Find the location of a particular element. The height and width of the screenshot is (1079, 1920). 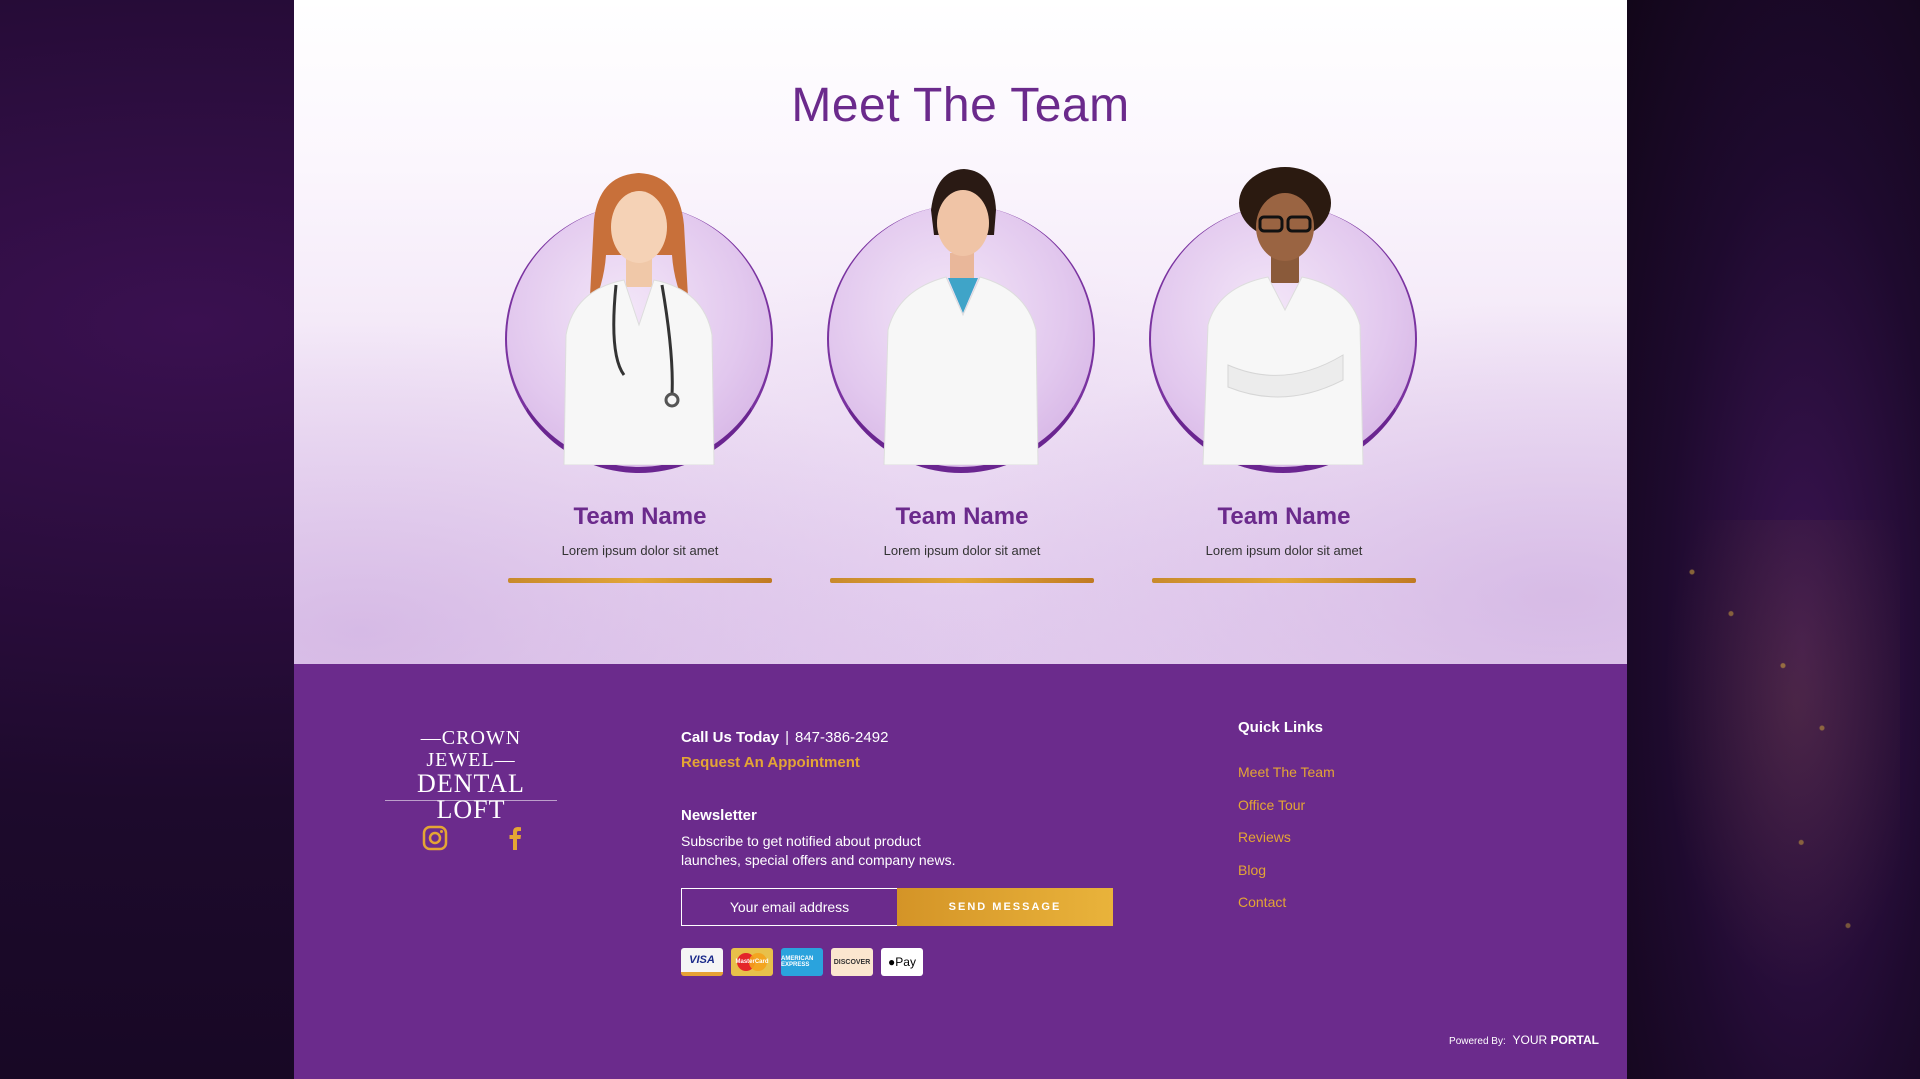

send-message-button: SEND MESSAGE is located at coordinates (1005, 907).